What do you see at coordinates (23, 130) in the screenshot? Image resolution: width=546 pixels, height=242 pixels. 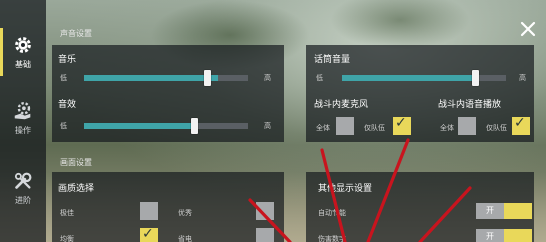 I see `sidebar-tab-label: 操作` at bounding box center [23, 130].